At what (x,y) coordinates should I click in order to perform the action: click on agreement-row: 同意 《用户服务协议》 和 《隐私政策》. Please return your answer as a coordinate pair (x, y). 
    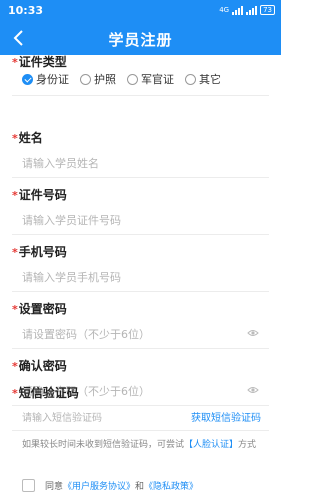
    Looking at the image, I should click on (110, 485).